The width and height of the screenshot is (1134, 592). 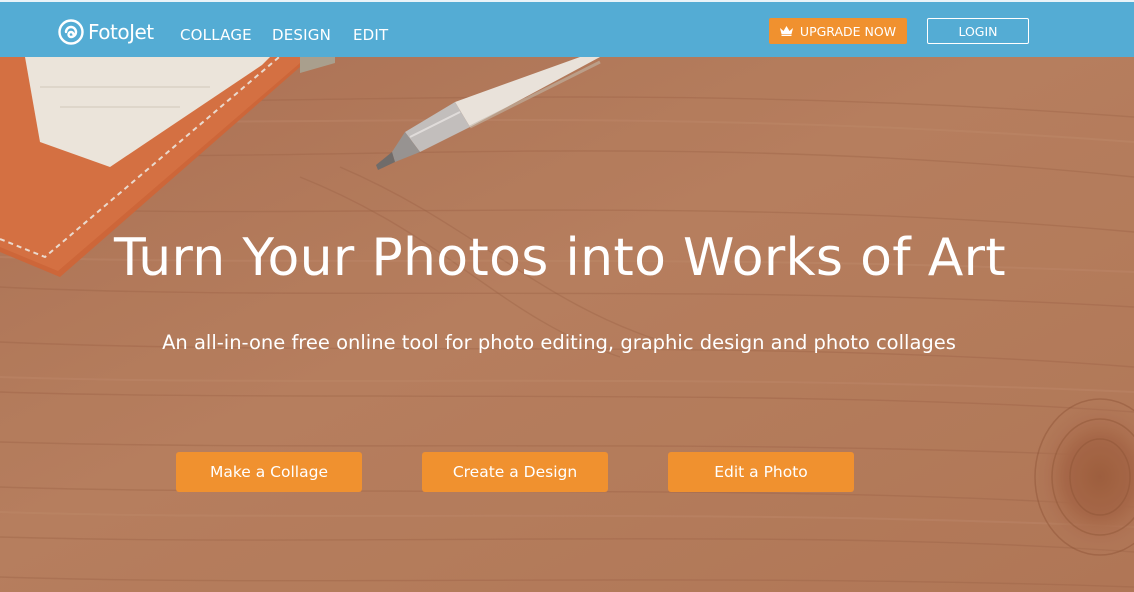 What do you see at coordinates (848, 31) in the screenshot?
I see `upgrade-now-label: UPGRADE NOW` at bounding box center [848, 31].